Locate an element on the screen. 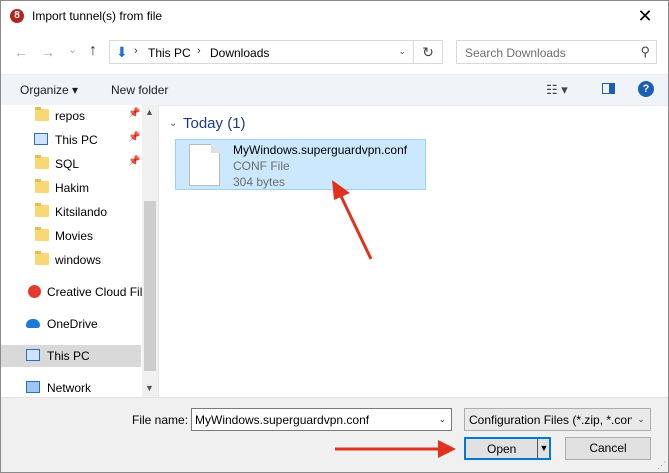 The image size is (669, 473). breadcrumb-downloads: Downloads is located at coordinates (239, 53).